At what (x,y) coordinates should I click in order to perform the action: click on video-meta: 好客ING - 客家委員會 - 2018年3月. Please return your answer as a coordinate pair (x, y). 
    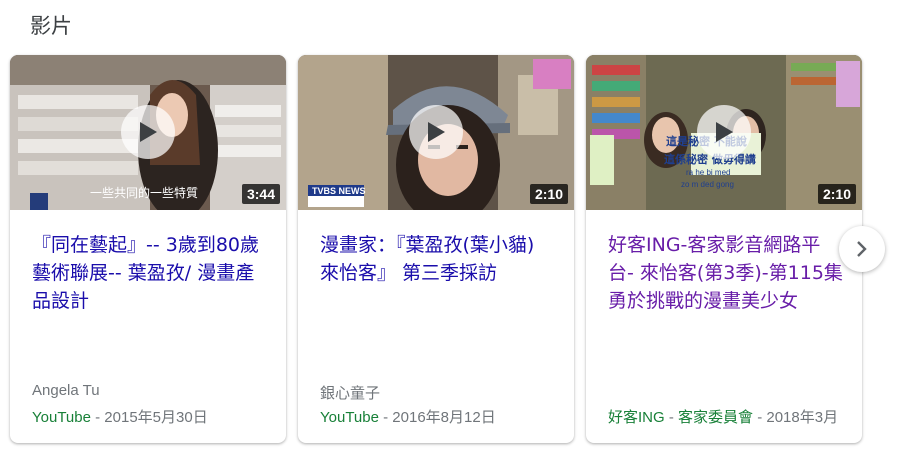
    Looking at the image, I should click on (723, 417).